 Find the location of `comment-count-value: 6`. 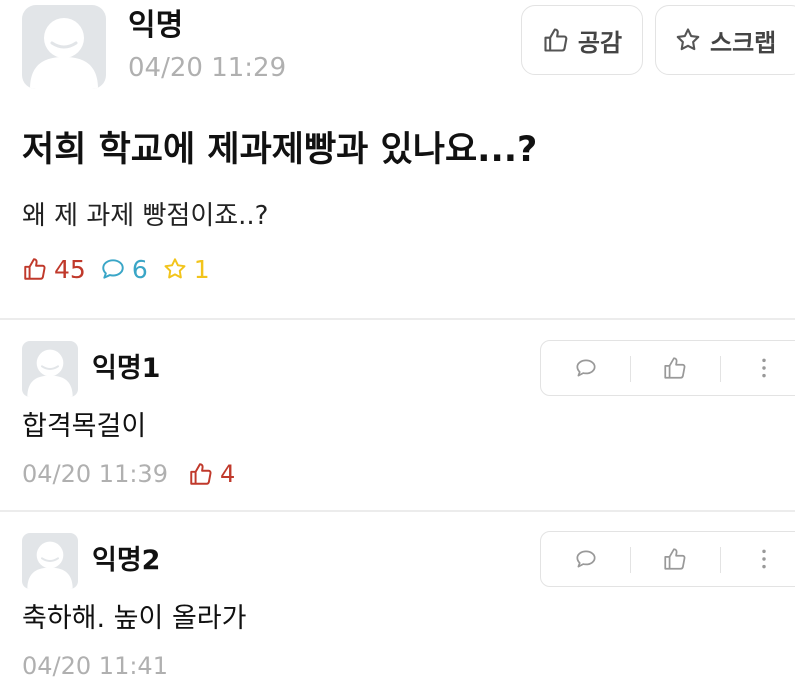

comment-count-value: 6 is located at coordinates (139, 269).